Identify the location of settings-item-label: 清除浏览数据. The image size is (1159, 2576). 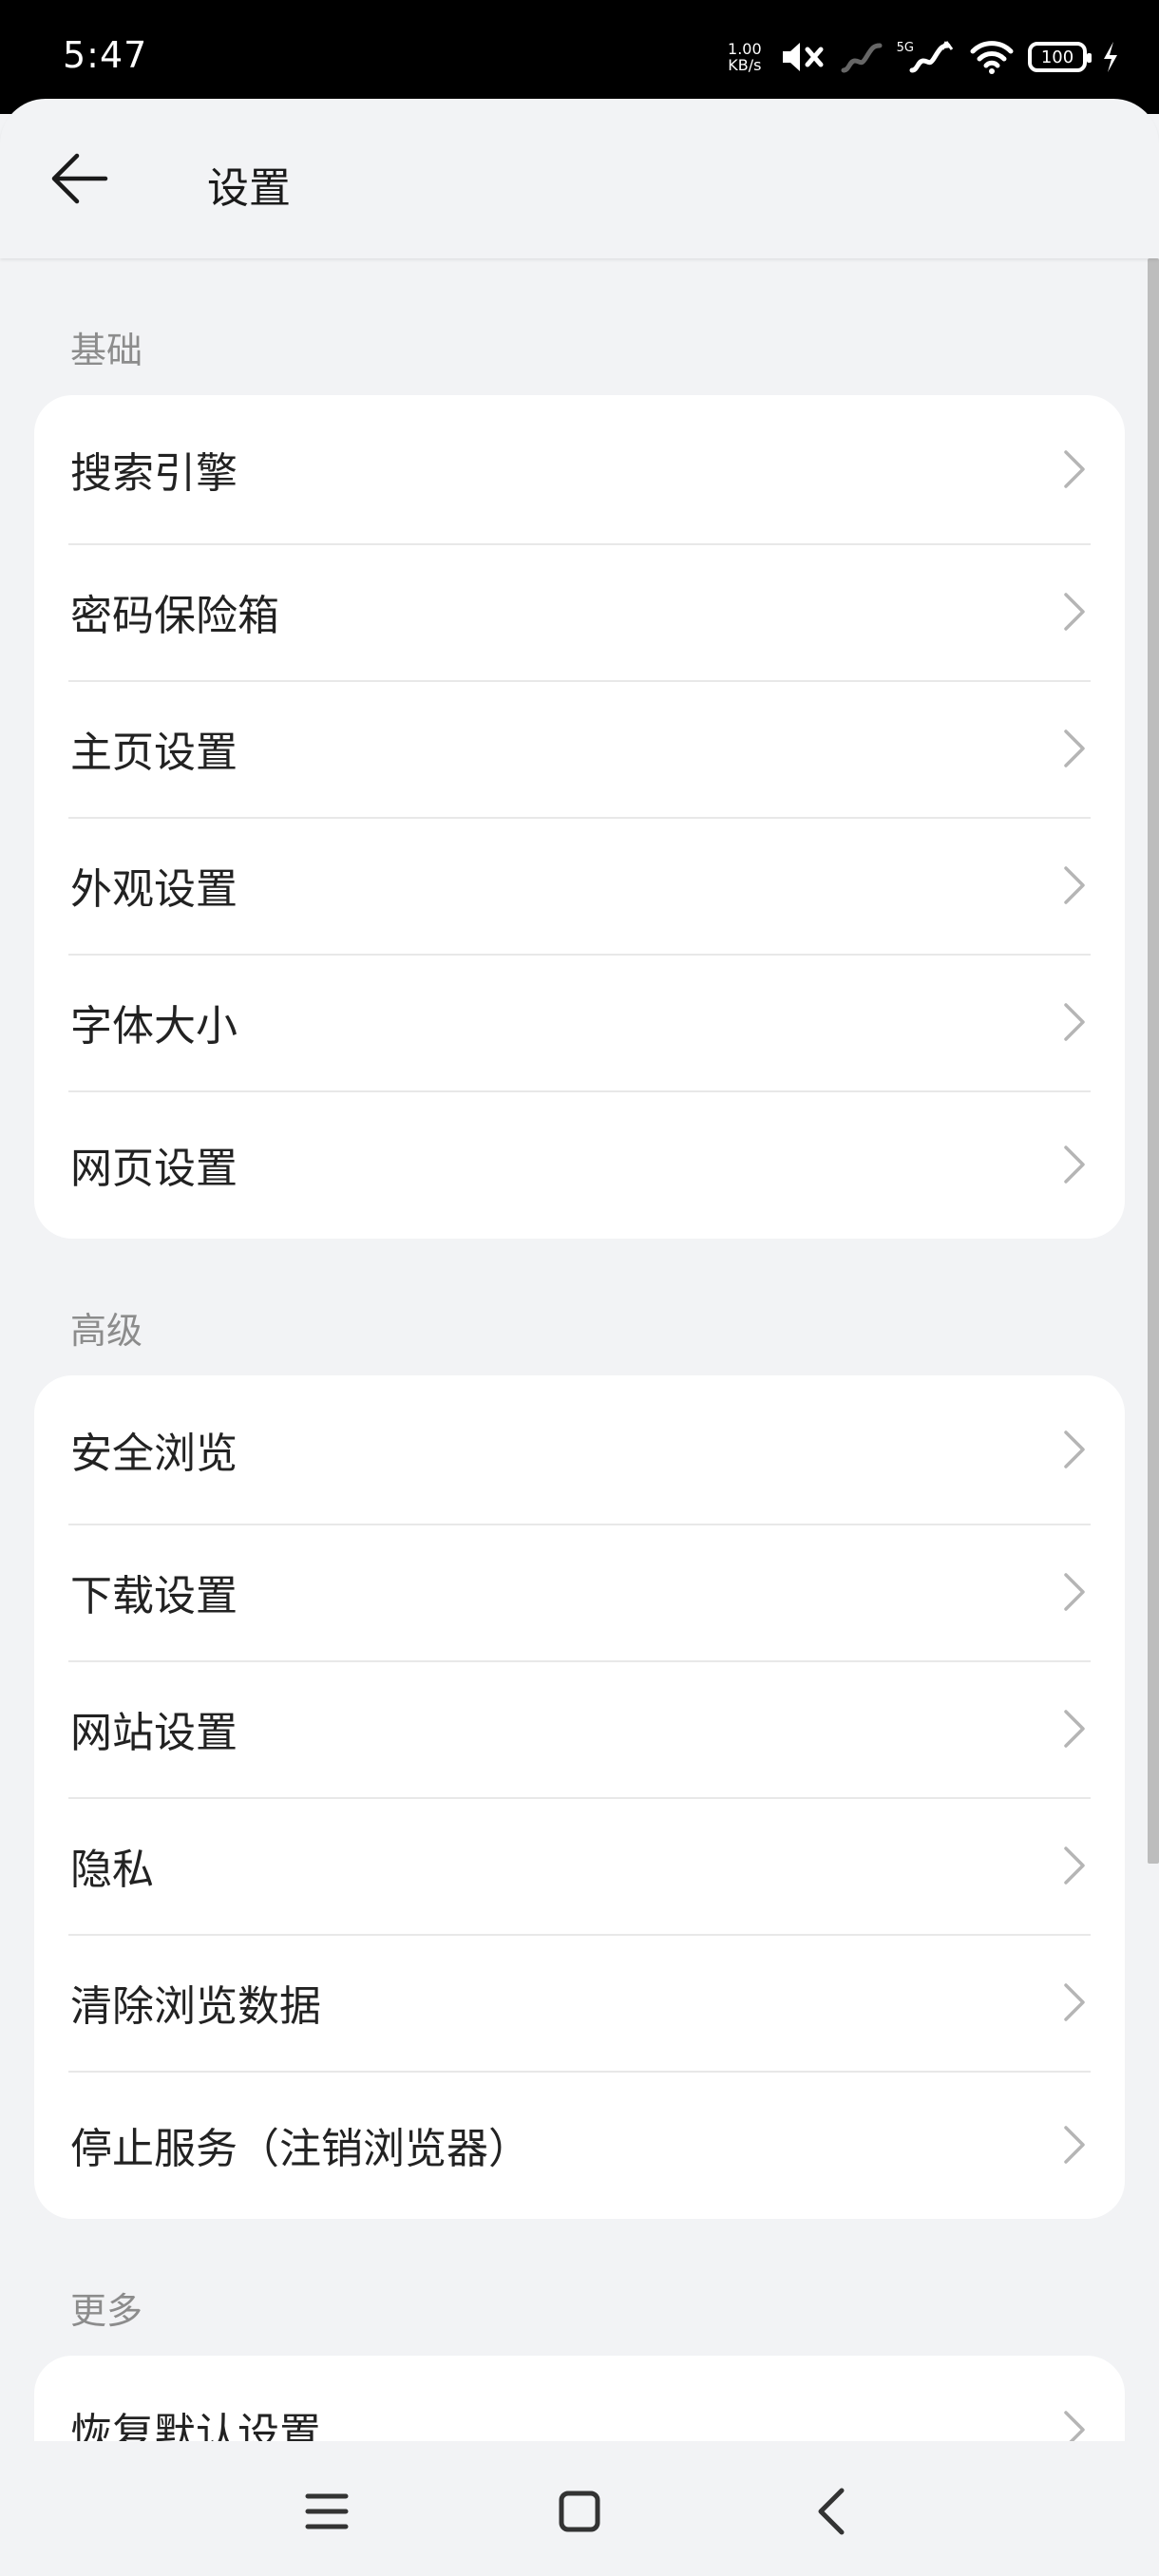
(195, 2006).